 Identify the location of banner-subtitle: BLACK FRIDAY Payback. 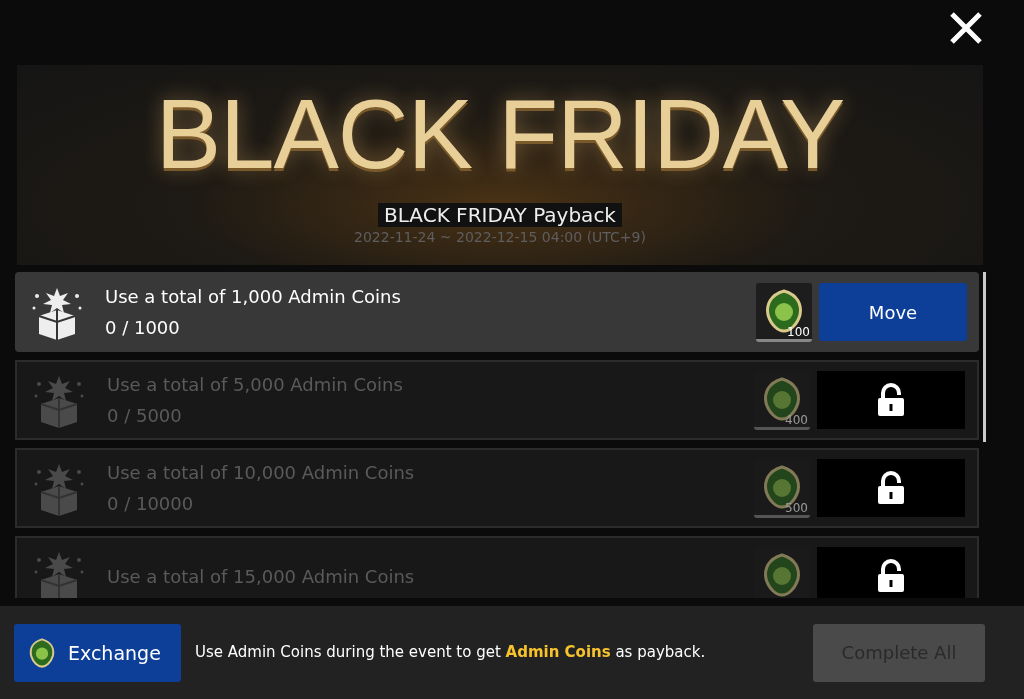
(500, 215).